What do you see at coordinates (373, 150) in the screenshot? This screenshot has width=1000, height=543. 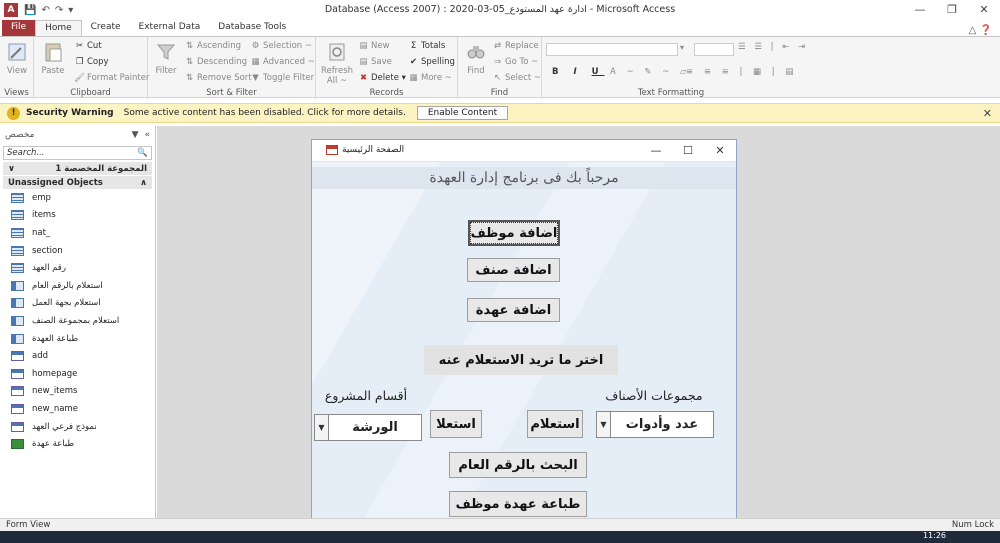 I see `form-title-text: الصفحة الرئيسية` at bounding box center [373, 150].